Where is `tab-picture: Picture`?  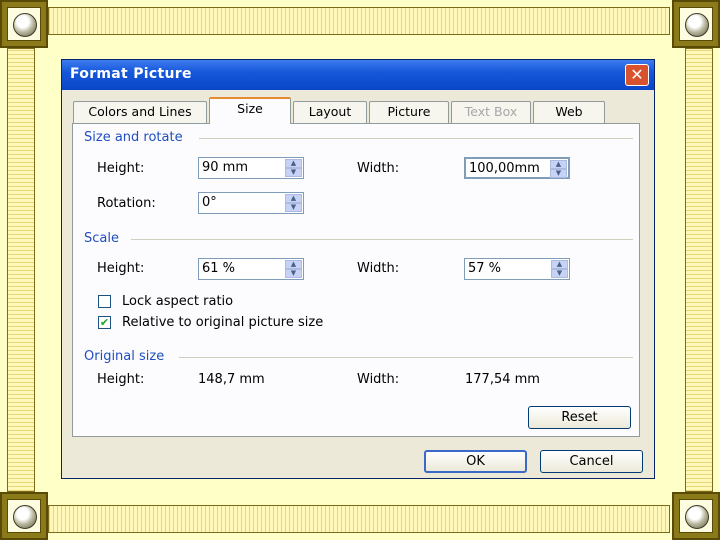
tab-picture: Picture is located at coordinates (409, 112).